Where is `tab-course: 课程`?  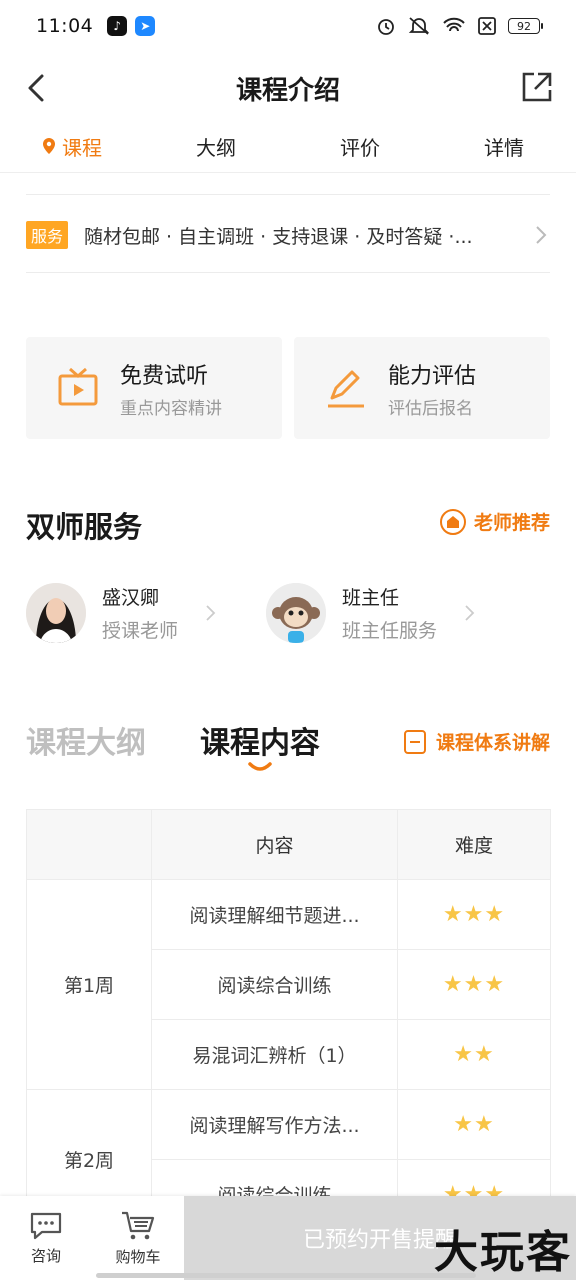 tab-course: 课程 is located at coordinates (72, 146).